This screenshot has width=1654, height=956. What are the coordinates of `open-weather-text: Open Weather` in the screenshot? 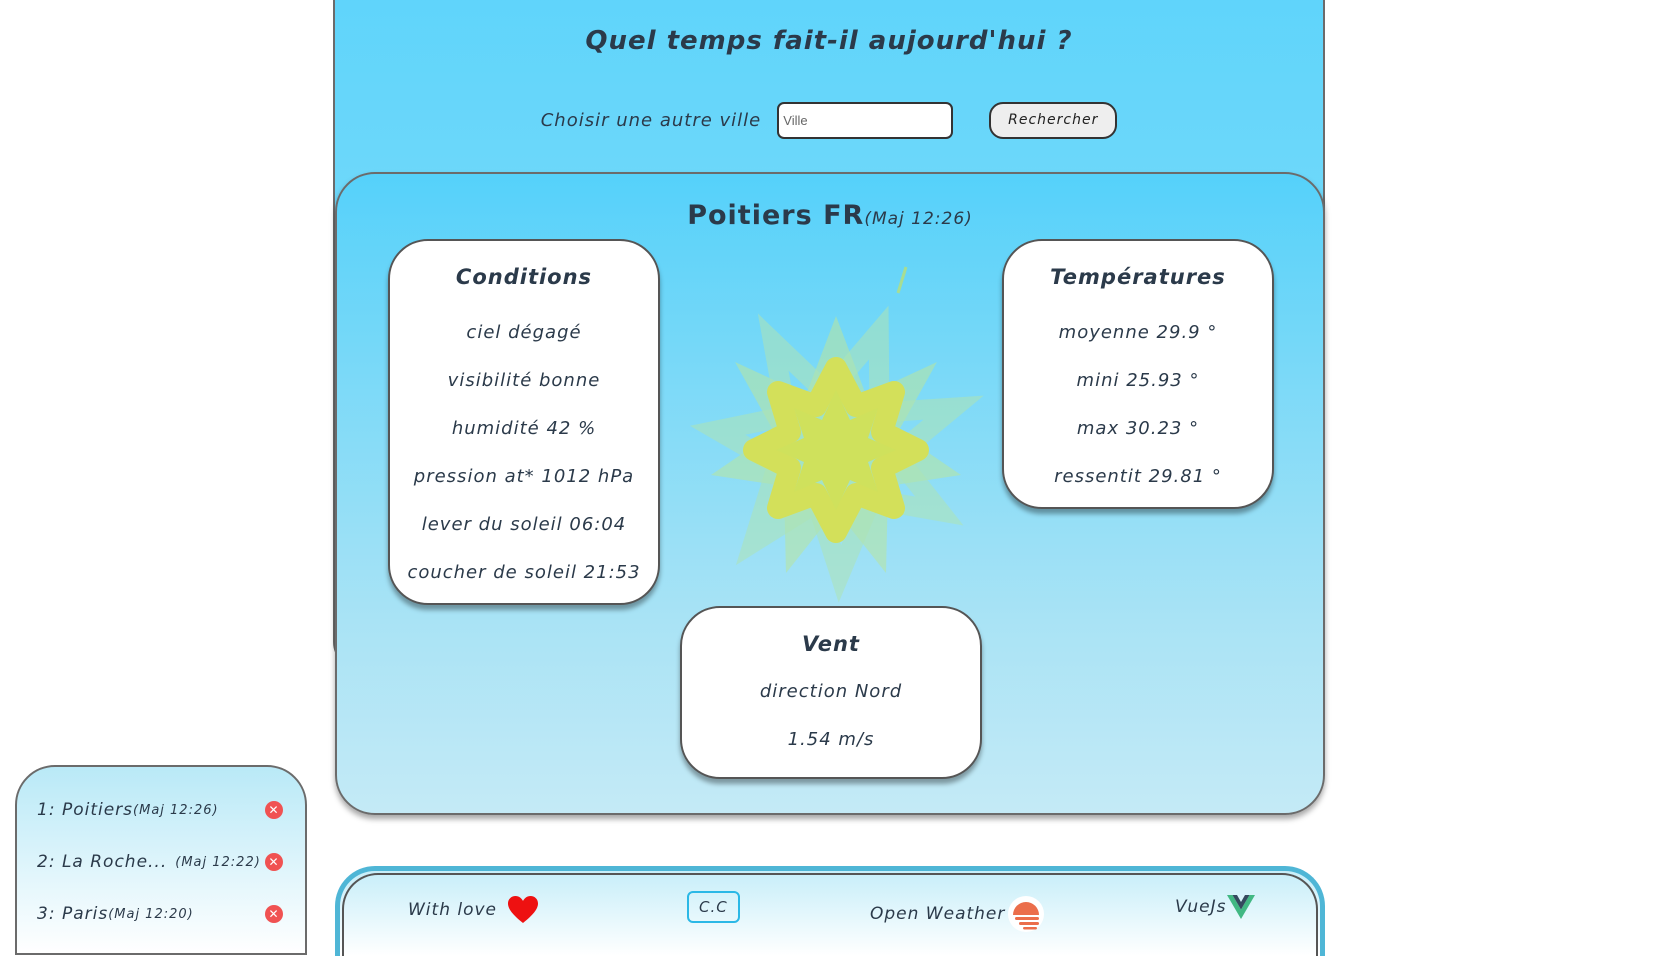 It's located at (937, 914).